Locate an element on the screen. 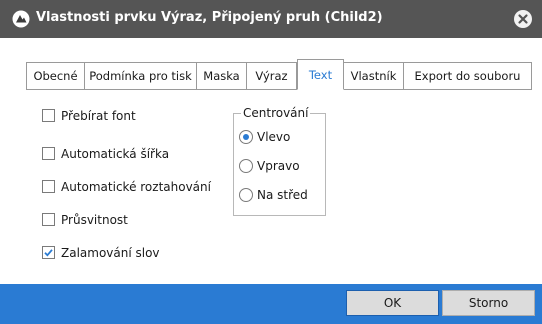 Image resolution: width=542 pixels, height=324 pixels. ok-button-label: OK is located at coordinates (392, 303).